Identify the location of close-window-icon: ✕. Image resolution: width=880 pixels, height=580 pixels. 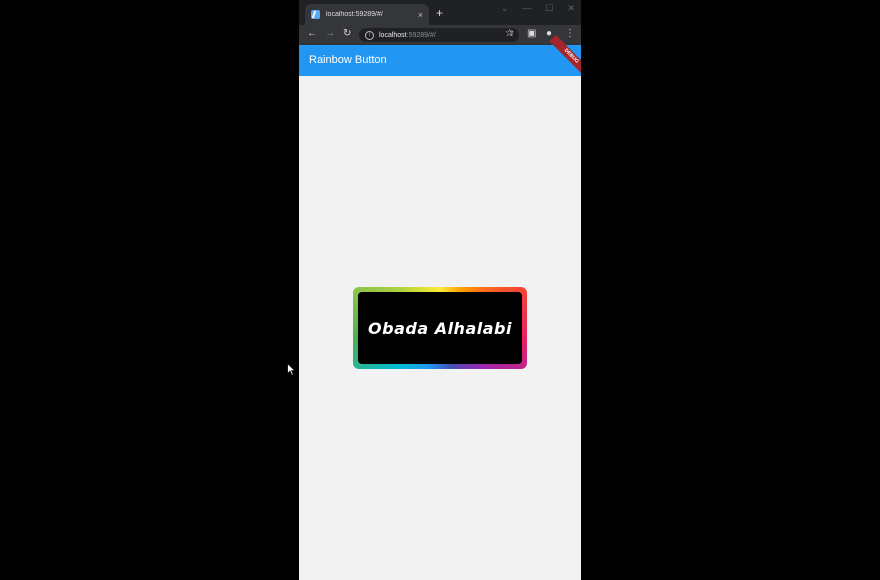
(571, 8).